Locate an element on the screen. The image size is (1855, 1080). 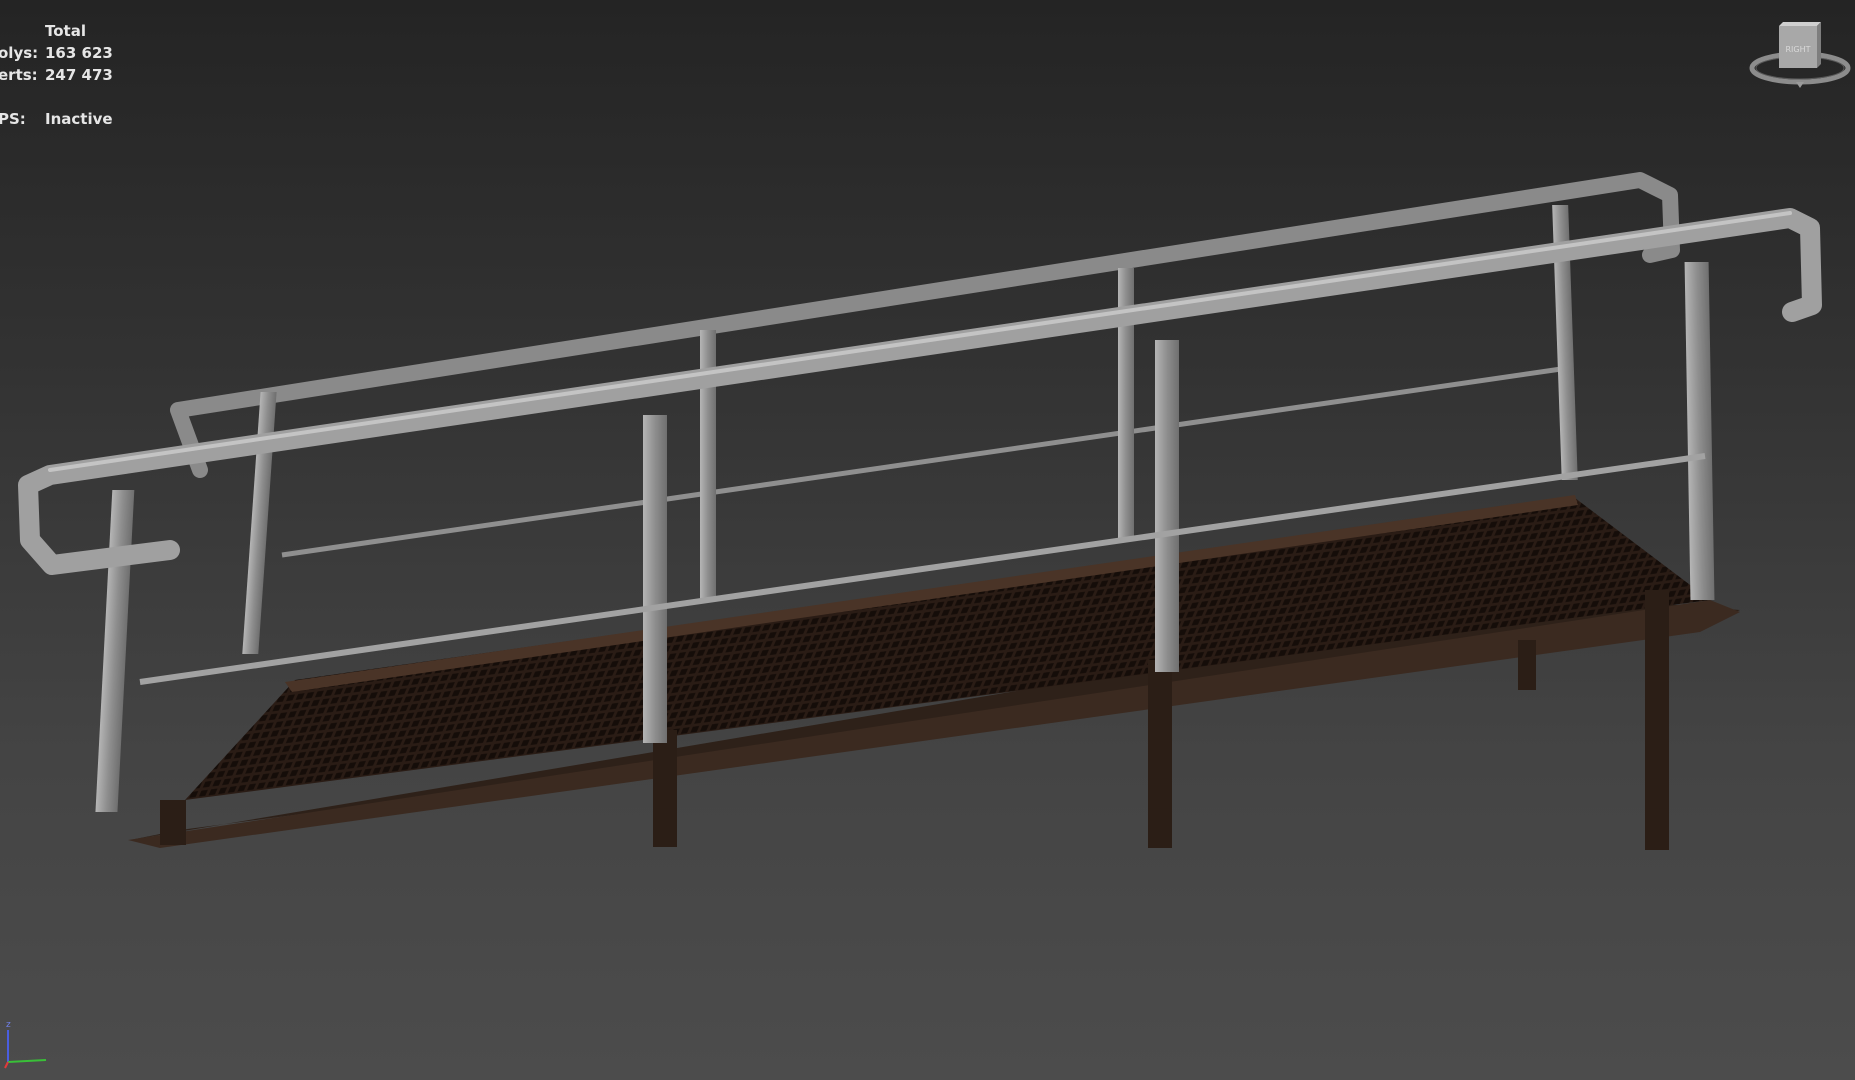
stats-header: Total is located at coordinates (65, 31).